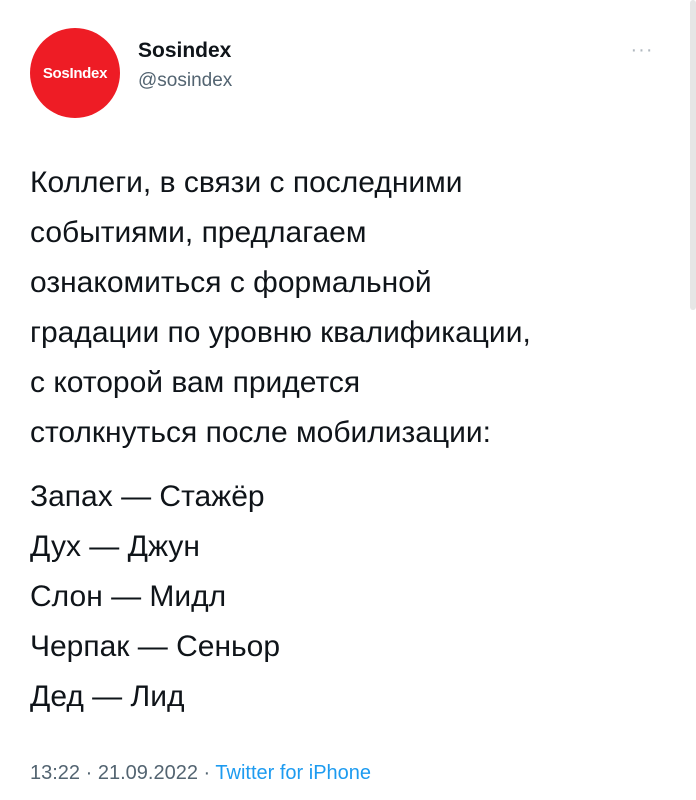 Image resolution: width=696 pixels, height=800 pixels. I want to click on more-options-button: ···, so click(642, 49).